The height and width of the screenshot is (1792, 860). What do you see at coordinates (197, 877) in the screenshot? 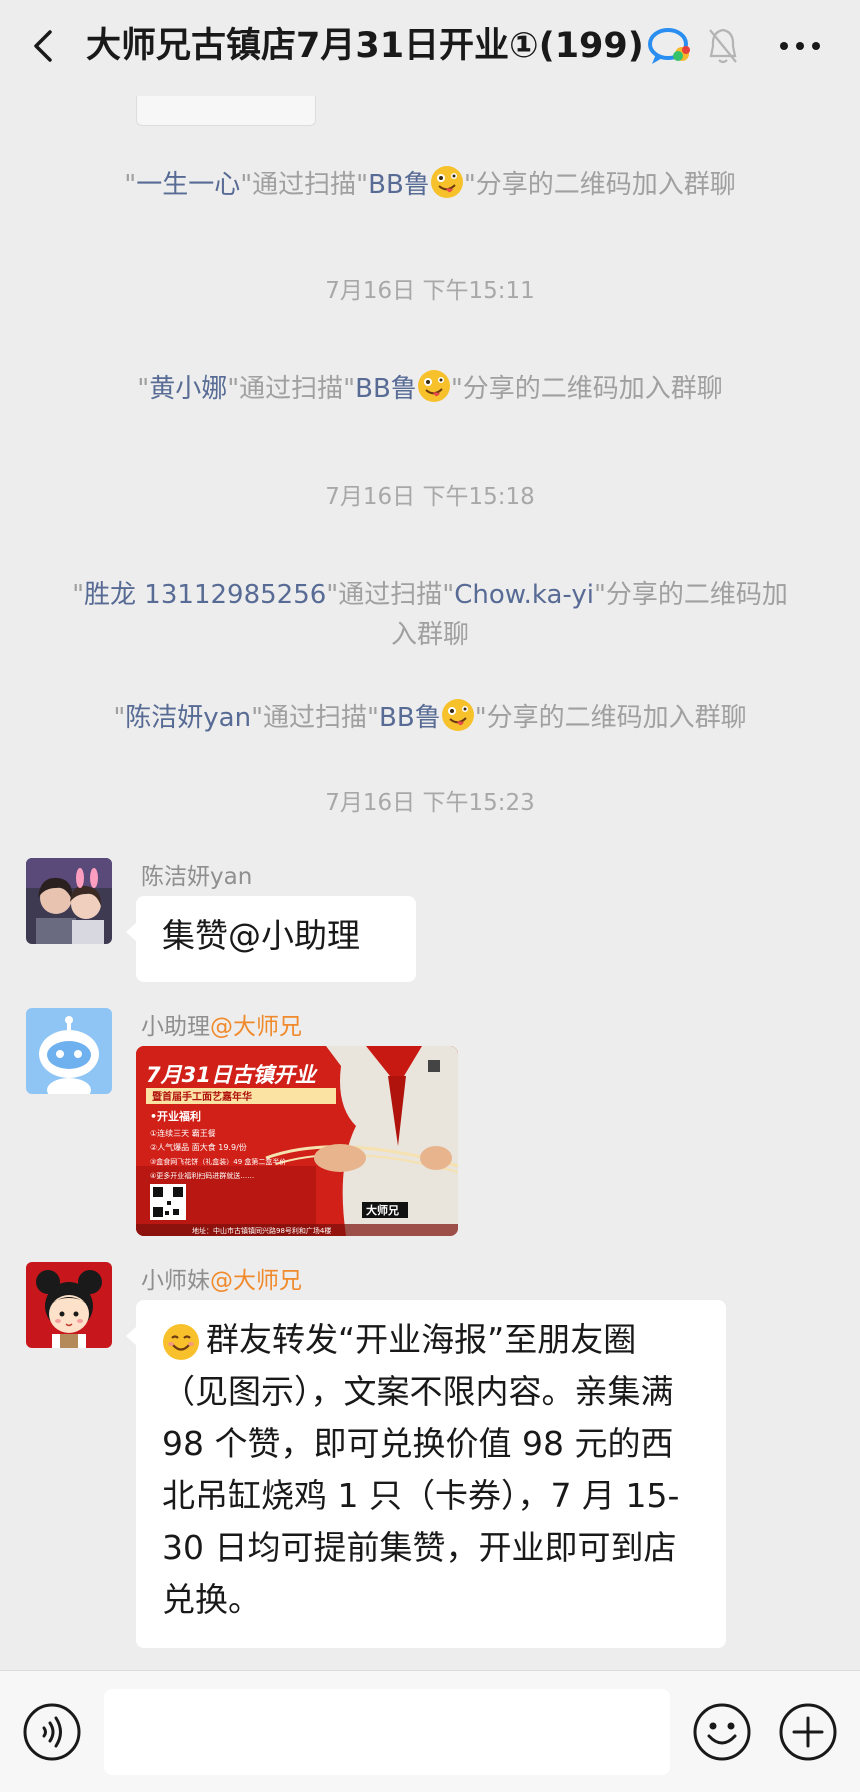
I see `sender-name: 陈洁妍yan` at bounding box center [197, 877].